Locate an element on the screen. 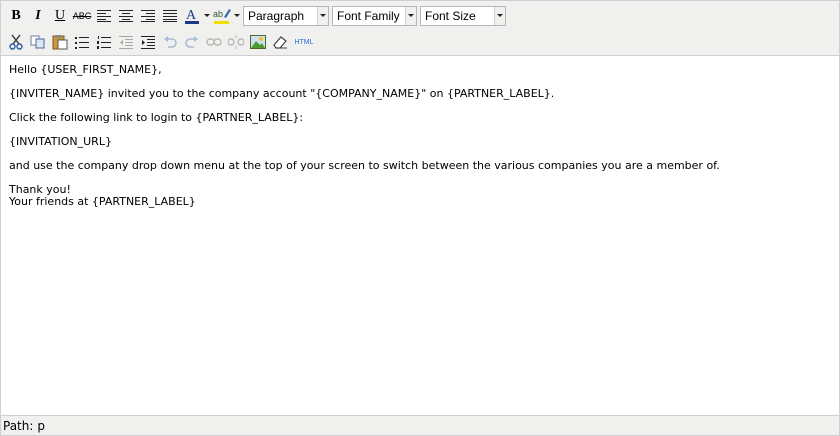 The image size is (840, 436). underline-icon: U is located at coordinates (60, 15).